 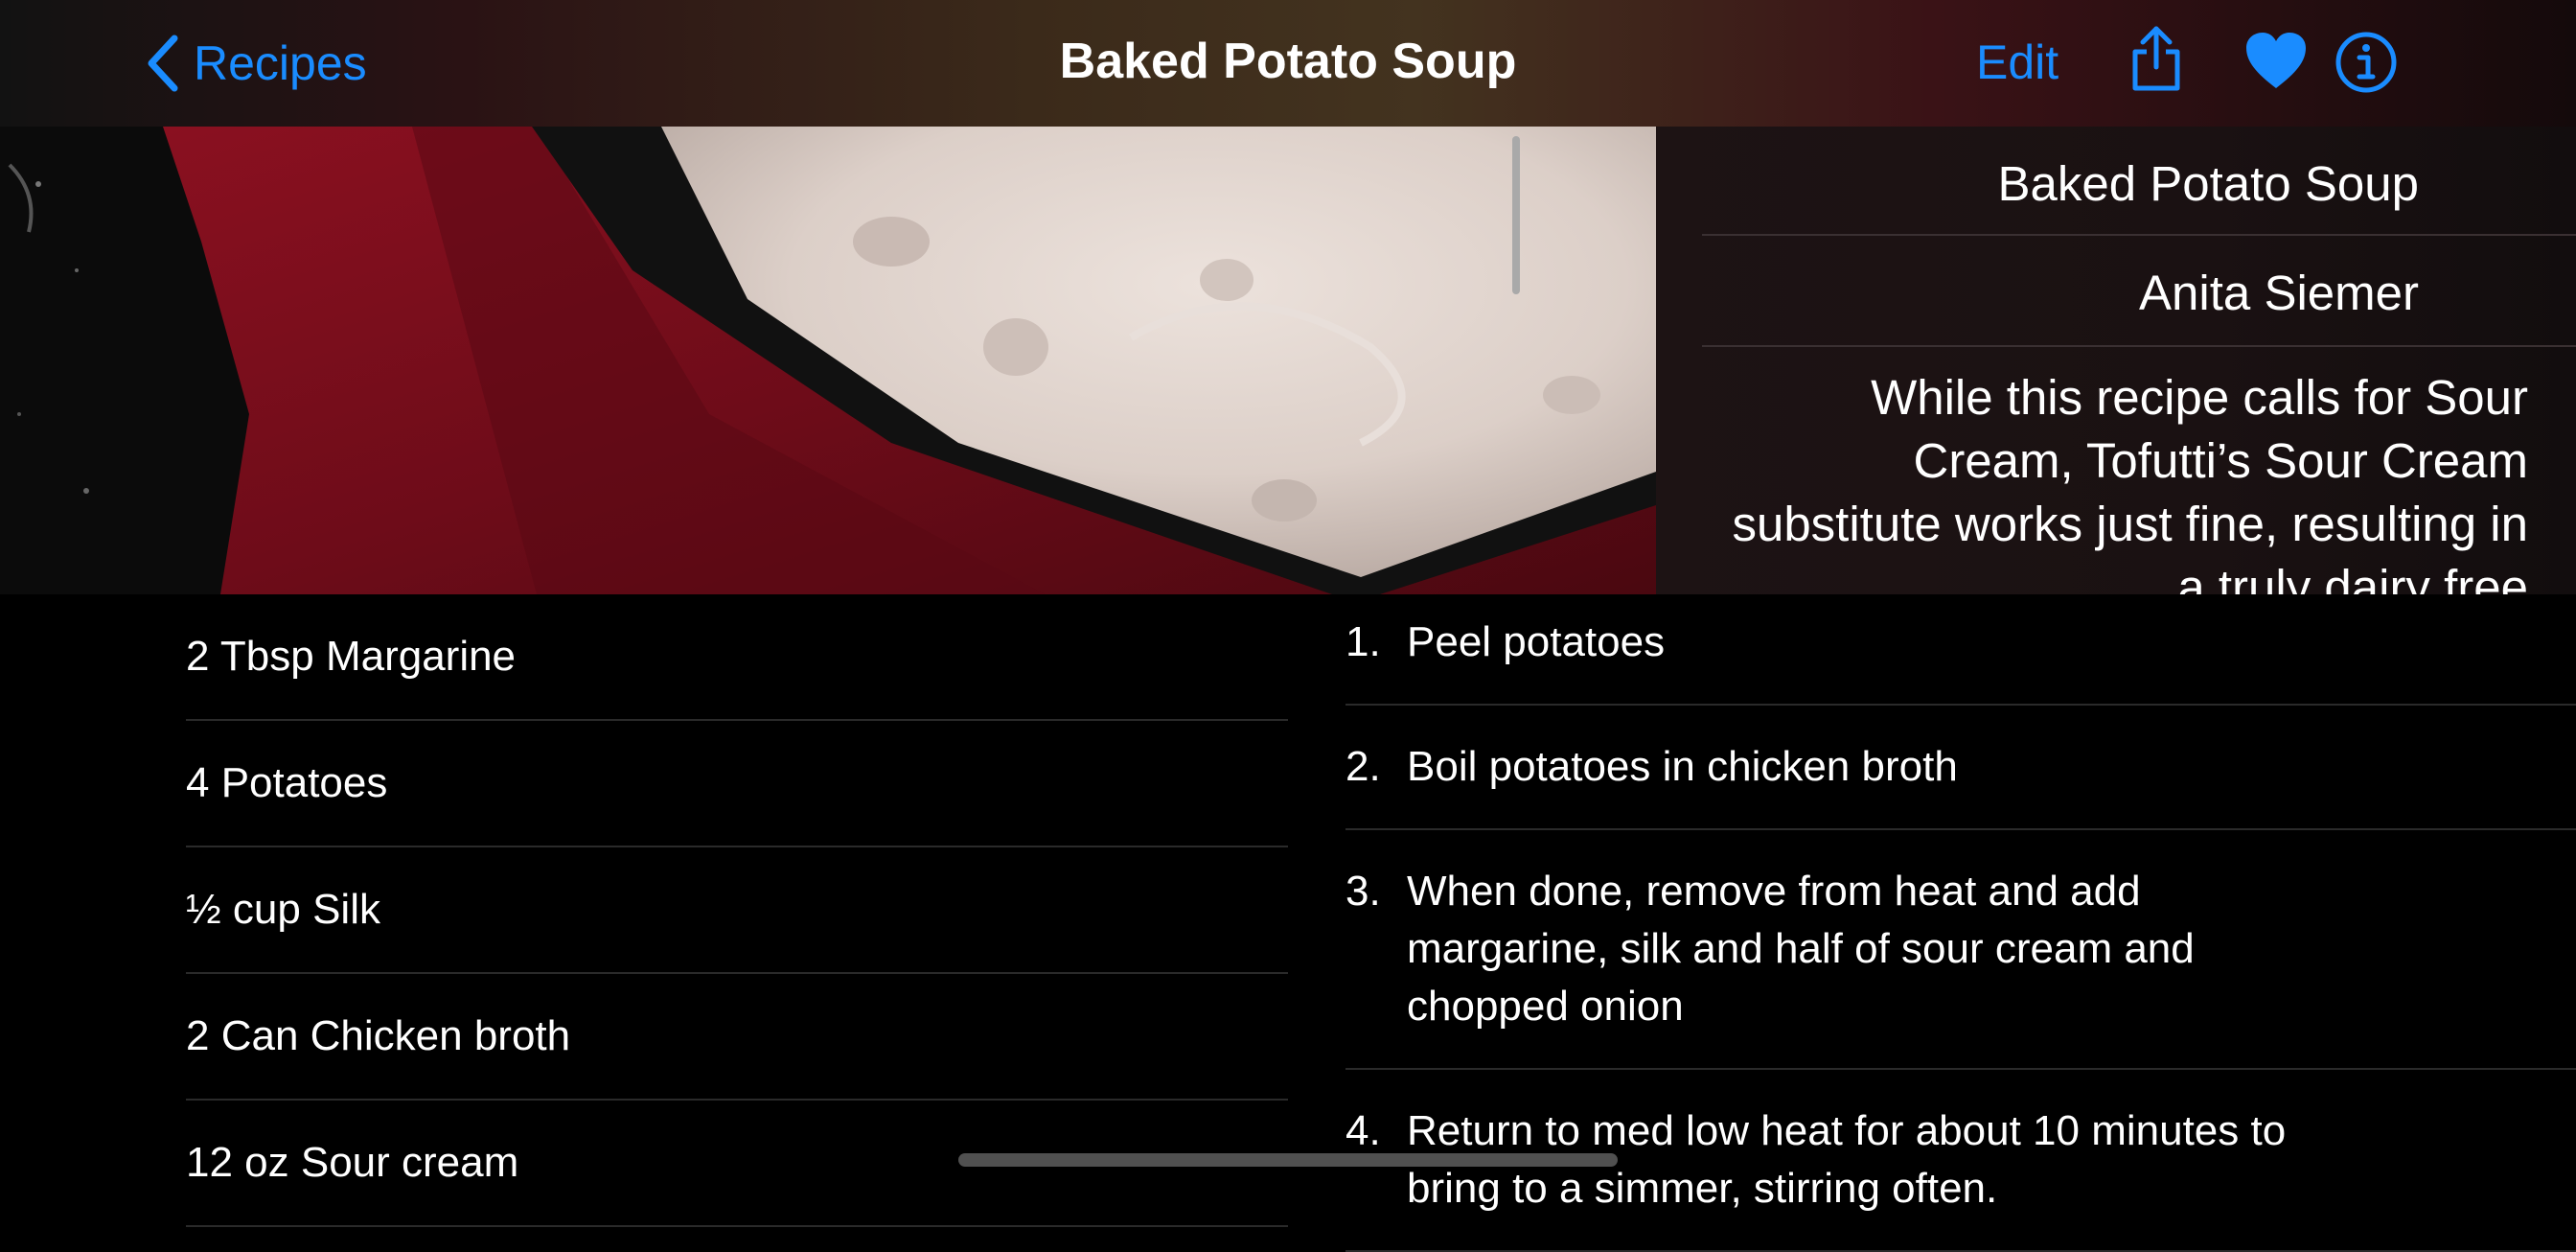 What do you see at coordinates (1364, 891) in the screenshot?
I see `step-number: 3.` at bounding box center [1364, 891].